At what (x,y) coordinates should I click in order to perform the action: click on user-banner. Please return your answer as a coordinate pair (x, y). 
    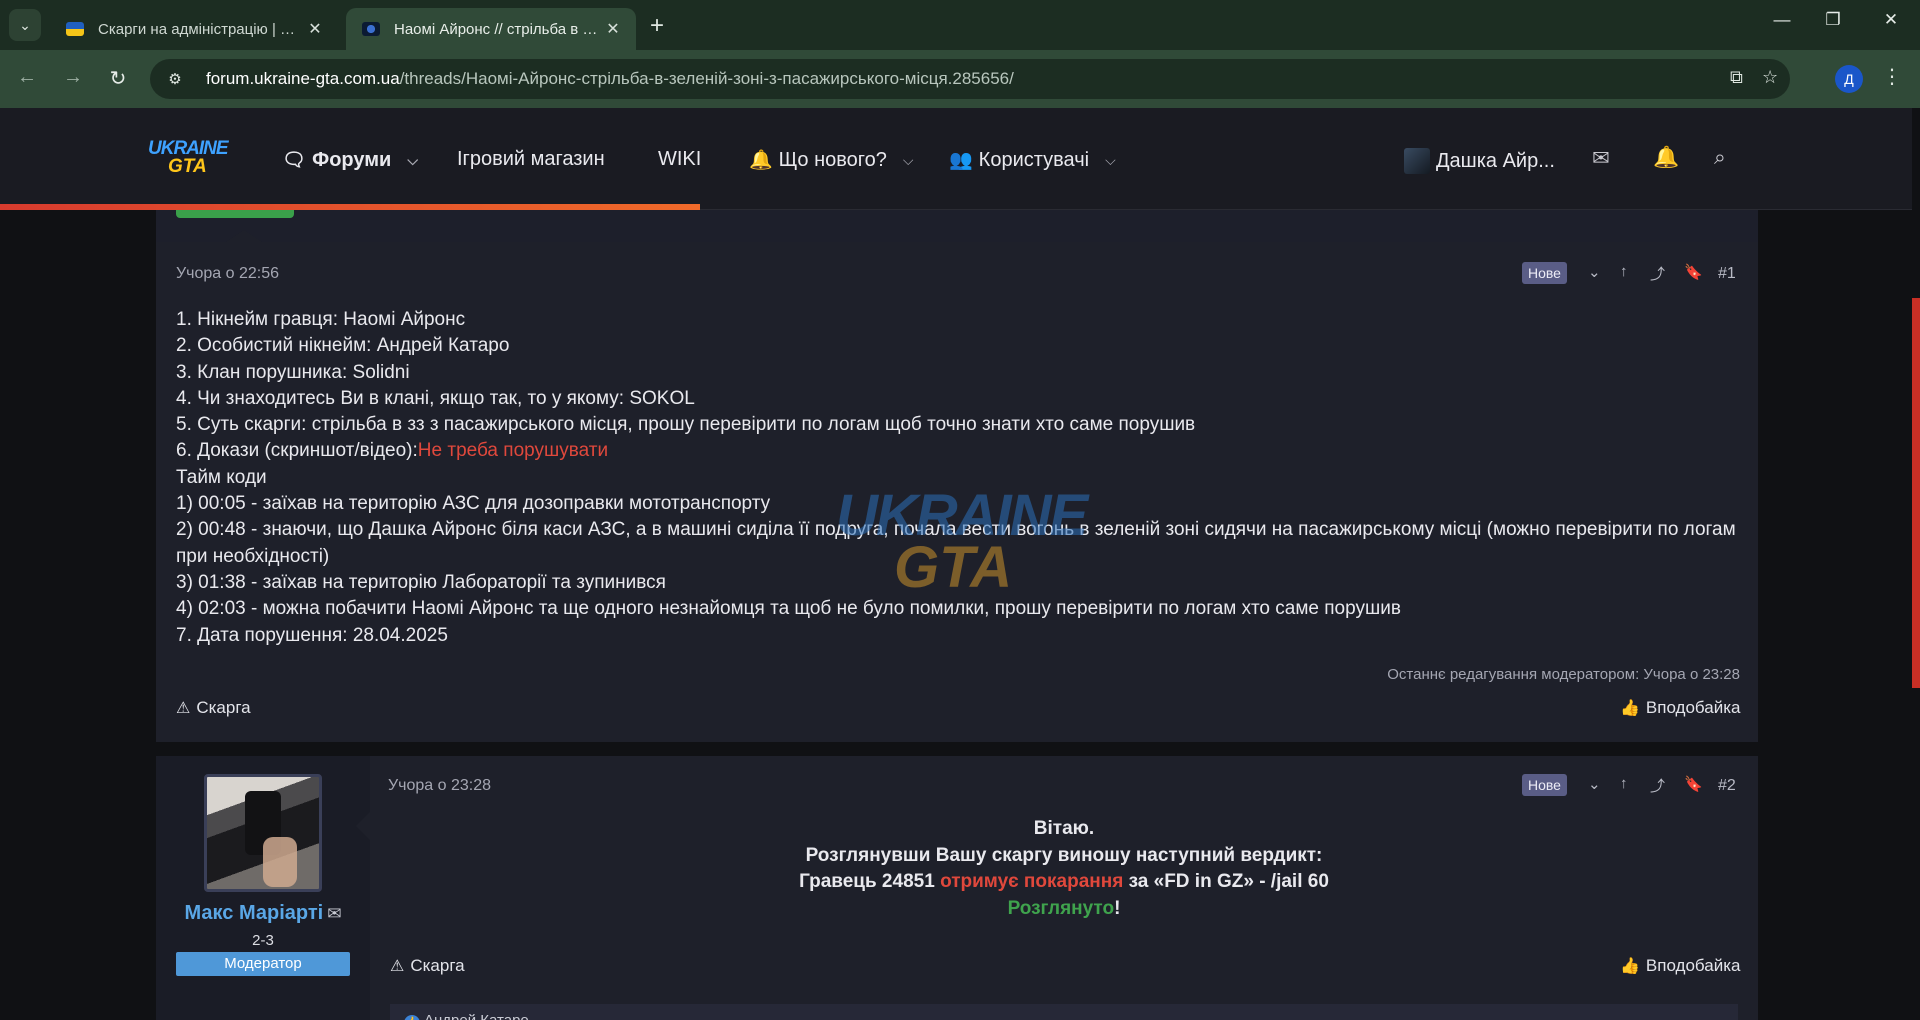
    Looking at the image, I should click on (235, 214).